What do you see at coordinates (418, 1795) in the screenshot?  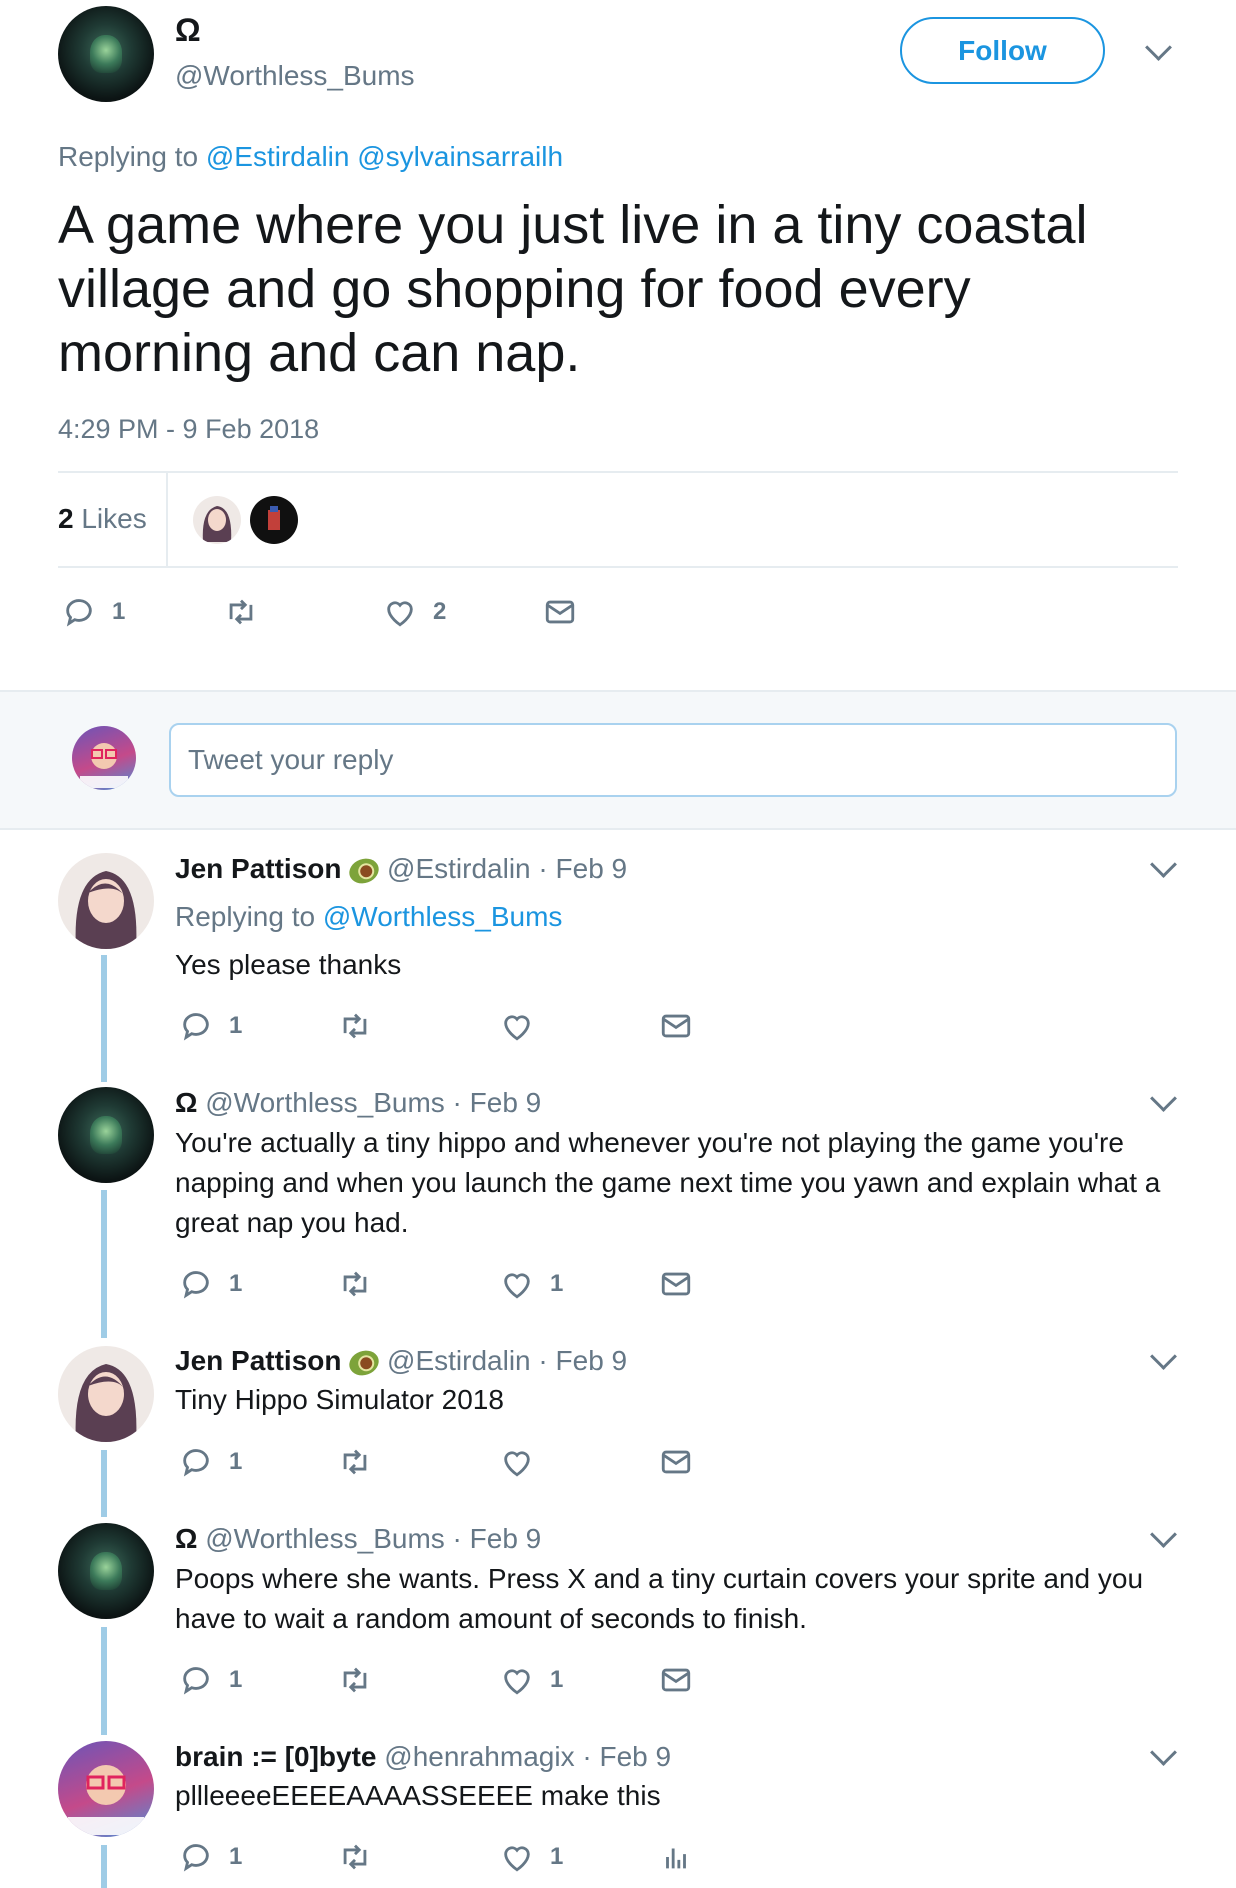 I see `reply-text: pllleeeeEEEEAAAASSEEEE make this` at bounding box center [418, 1795].